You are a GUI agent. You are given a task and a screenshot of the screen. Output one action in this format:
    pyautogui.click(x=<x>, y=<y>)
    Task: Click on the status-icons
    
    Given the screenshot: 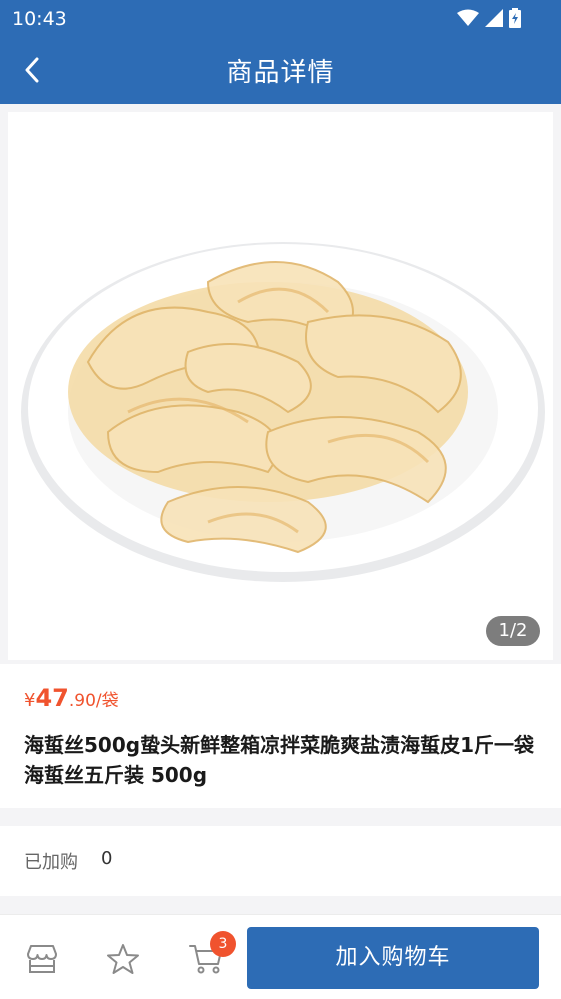 What is the action you would take?
    pyautogui.click(x=489, y=18)
    